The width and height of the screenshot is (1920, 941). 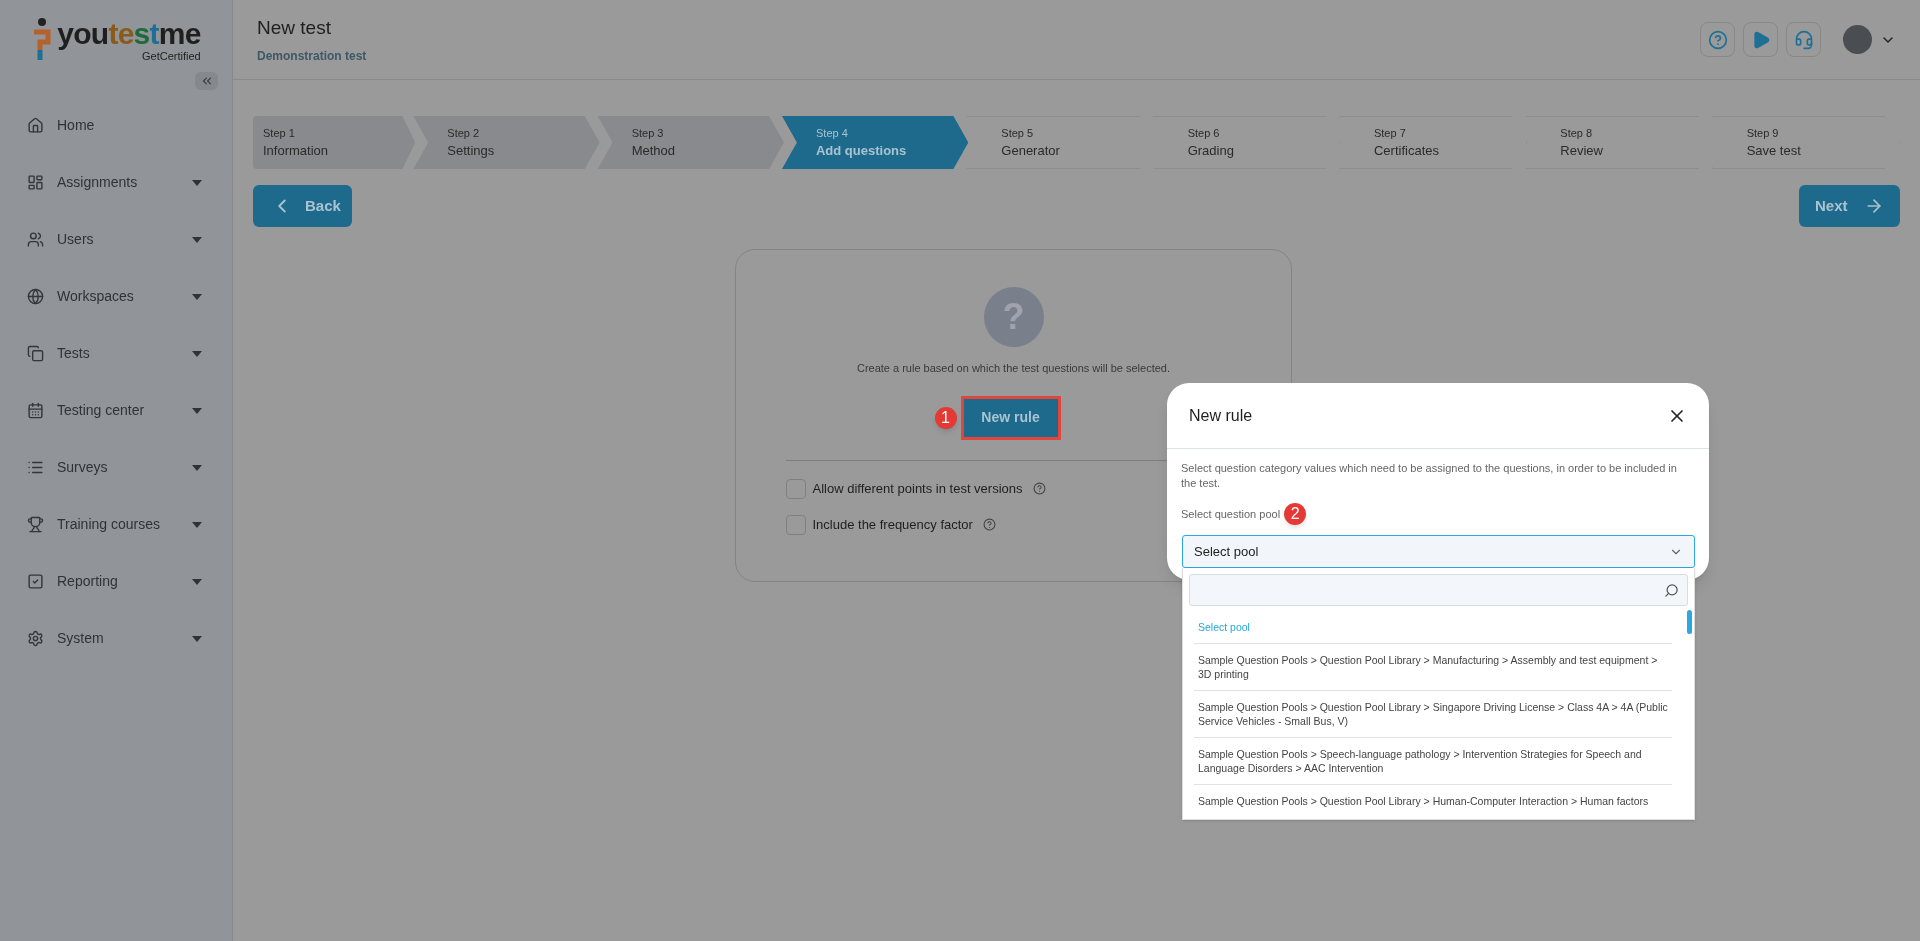 I want to click on play-button, so click(x=1760, y=39).